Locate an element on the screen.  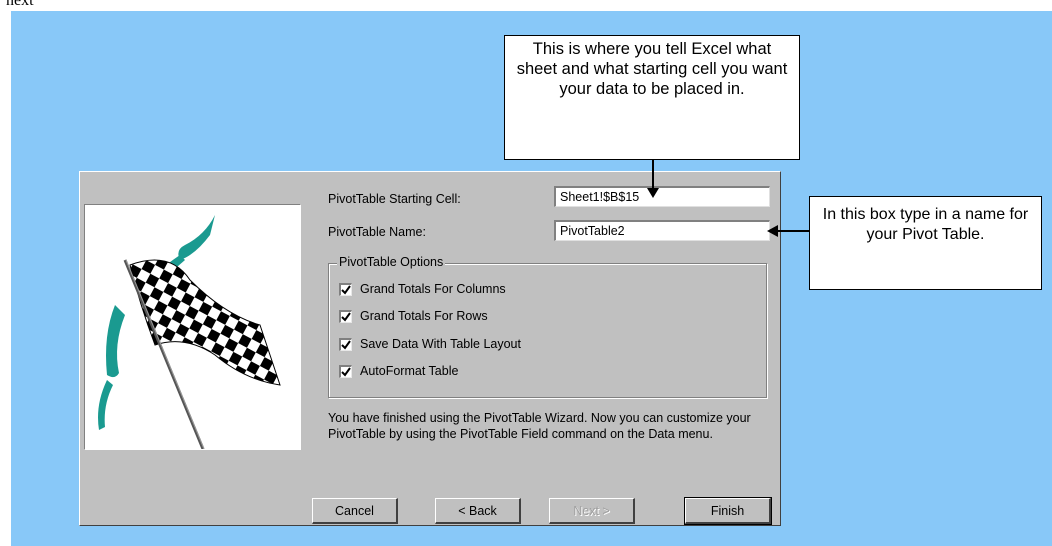
cancel-button: Cancel is located at coordinates (355, 511).